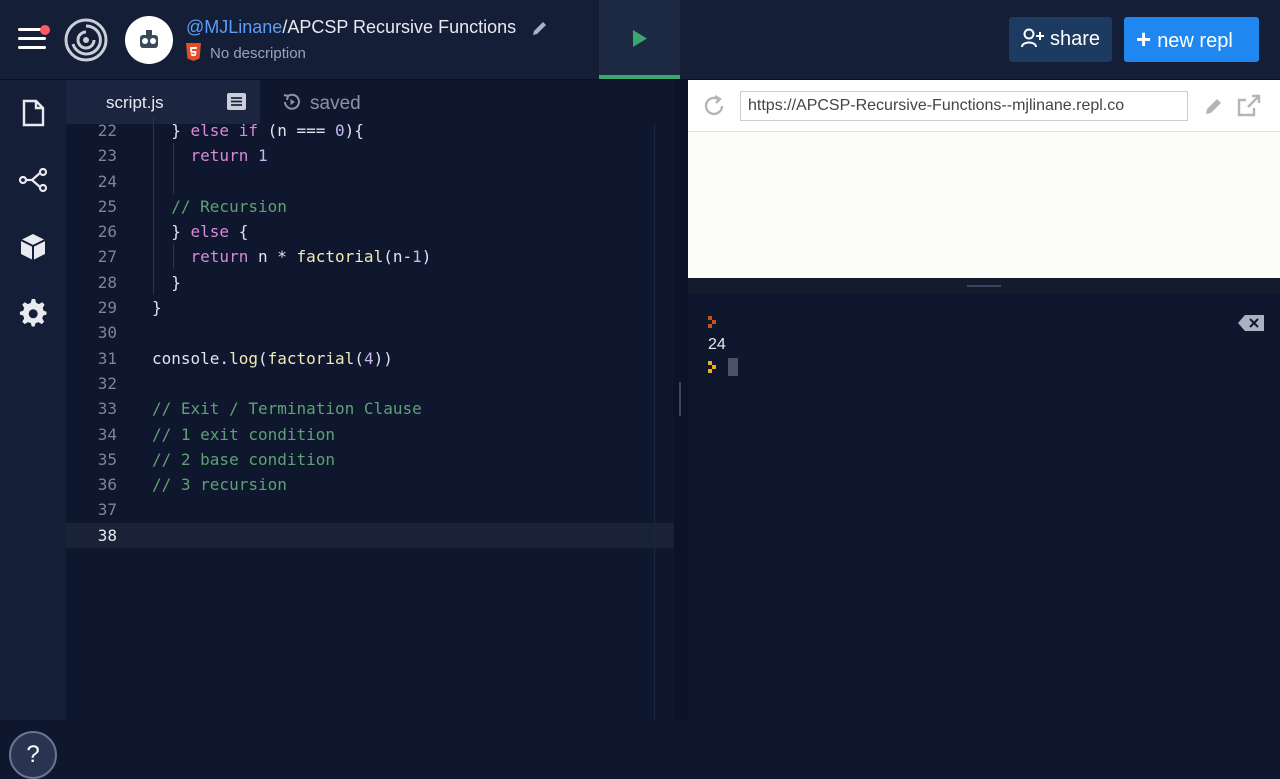  What do you see at coordinates (370, 484) in the screenshot?
I see `code-line: 36 // 3 recursion` at bounding box center [370, 484].